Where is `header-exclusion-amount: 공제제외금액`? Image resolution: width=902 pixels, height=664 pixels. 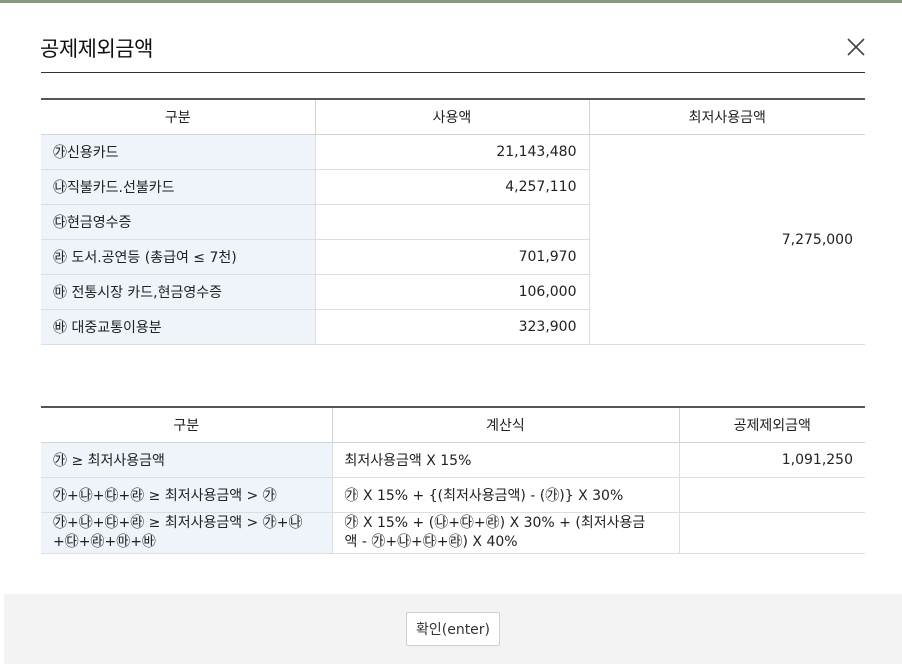
header-exclusion-amount: 공제제외금액 is located at coordinates (771, 424).